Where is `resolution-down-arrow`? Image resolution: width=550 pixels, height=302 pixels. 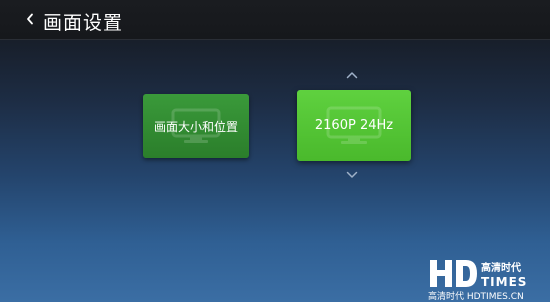 resolution-down-arrow is located at coordinates (352, 175).